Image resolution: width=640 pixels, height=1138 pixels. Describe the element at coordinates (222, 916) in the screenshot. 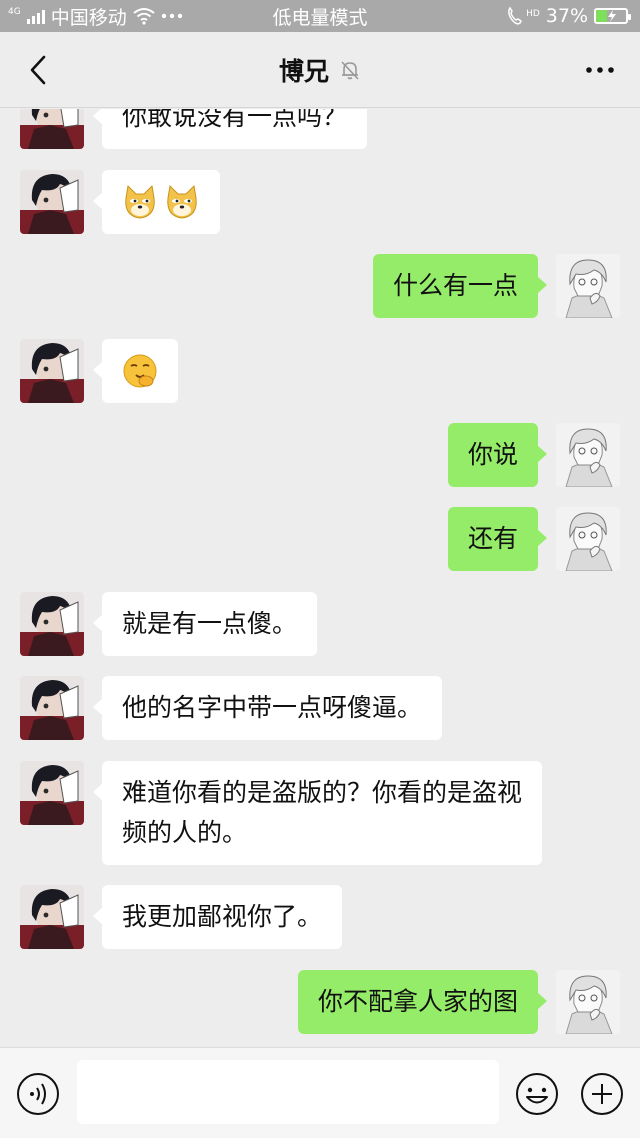

I see `message-text: 我更加鄙视你了。` at that location.